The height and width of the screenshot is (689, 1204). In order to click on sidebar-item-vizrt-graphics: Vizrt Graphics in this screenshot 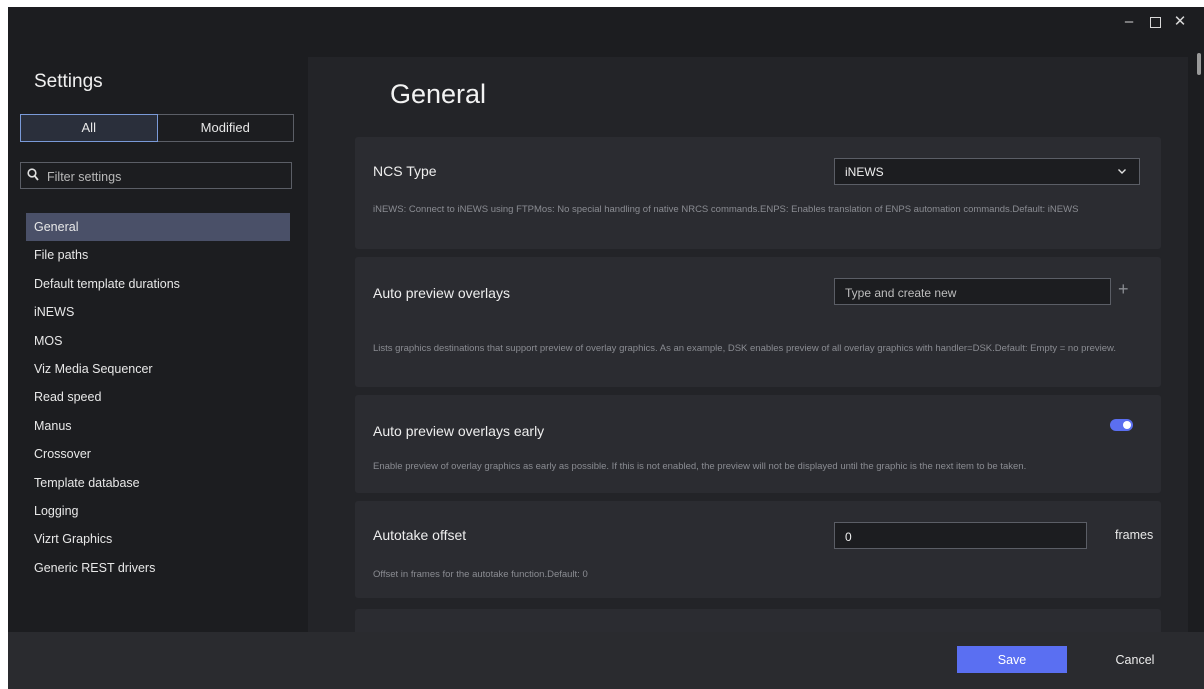, I will do `click(158, 539)`.